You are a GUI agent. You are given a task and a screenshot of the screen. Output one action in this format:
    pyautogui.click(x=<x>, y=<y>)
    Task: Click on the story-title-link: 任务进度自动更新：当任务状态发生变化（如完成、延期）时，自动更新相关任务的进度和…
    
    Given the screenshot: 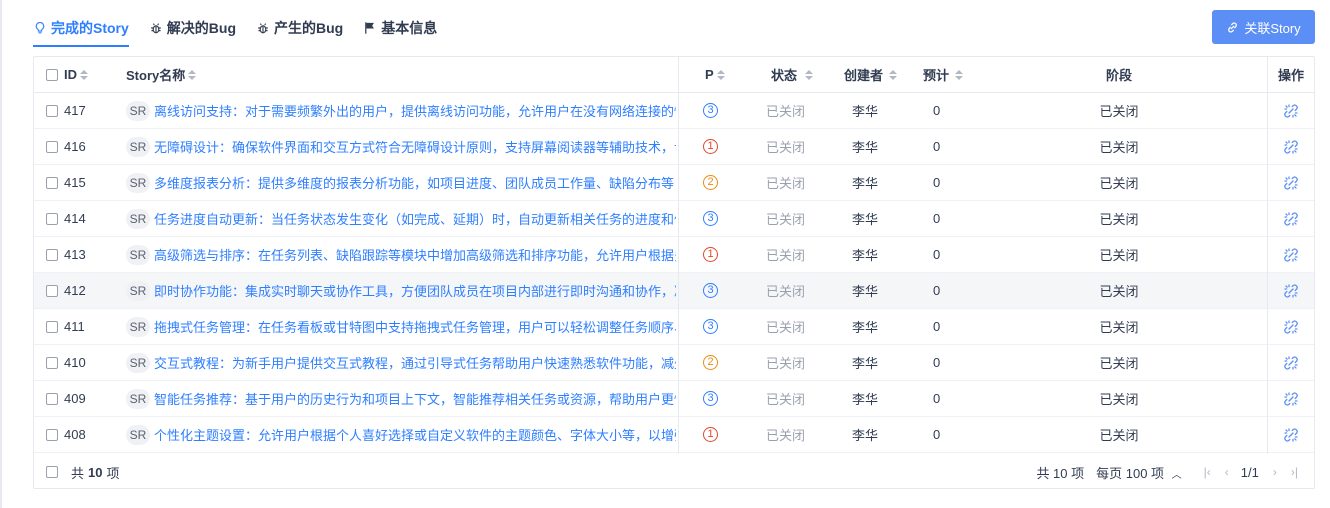 What is the action you would take?
    pyautogui.click(x=415, y=218)
    